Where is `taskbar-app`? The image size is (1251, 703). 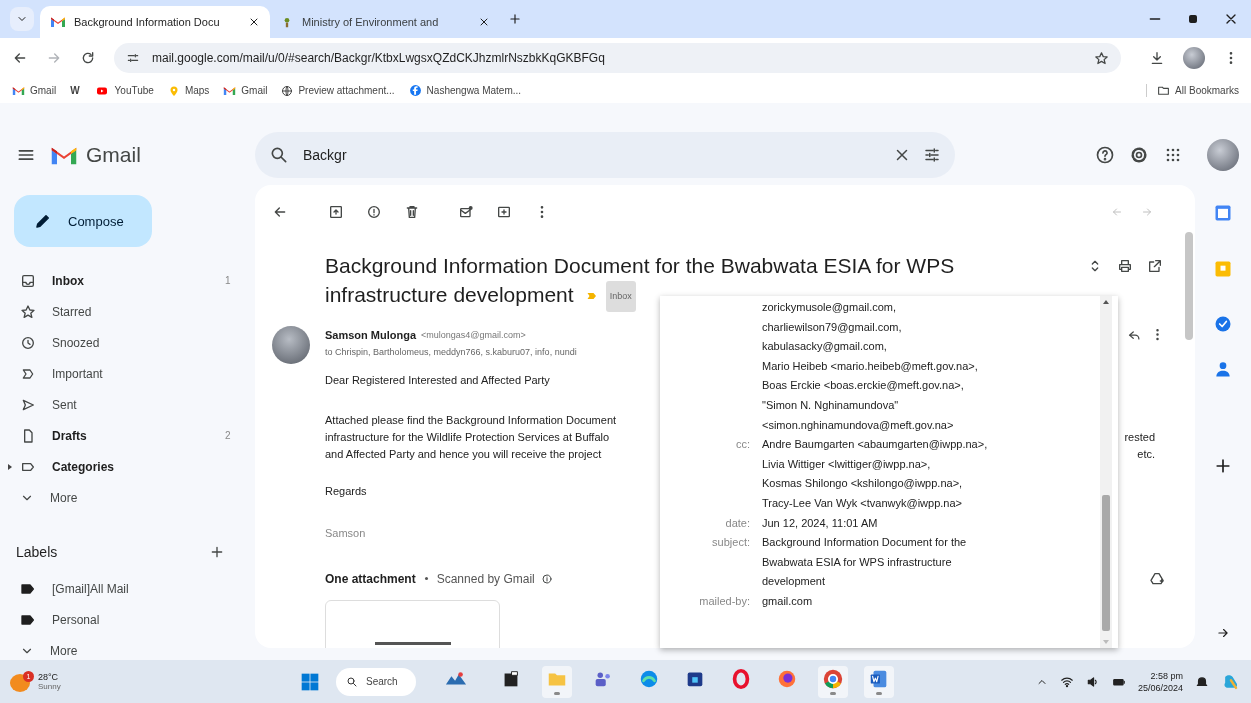
taskbar-app is located at coordinates (879, 681).